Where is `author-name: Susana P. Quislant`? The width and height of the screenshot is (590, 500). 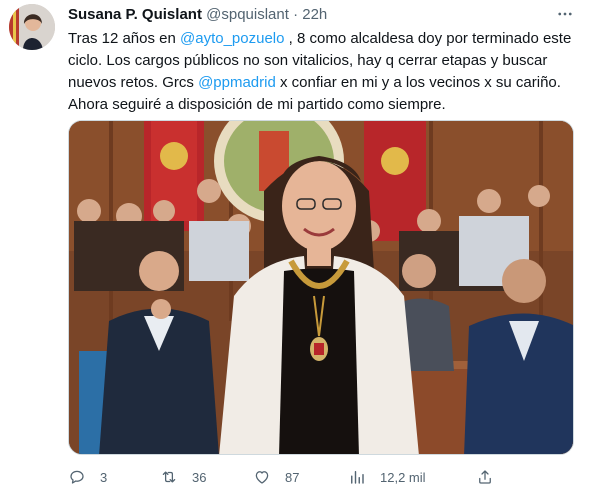
author-name: Susana P. Quislant is located at coordinates (135, 14).